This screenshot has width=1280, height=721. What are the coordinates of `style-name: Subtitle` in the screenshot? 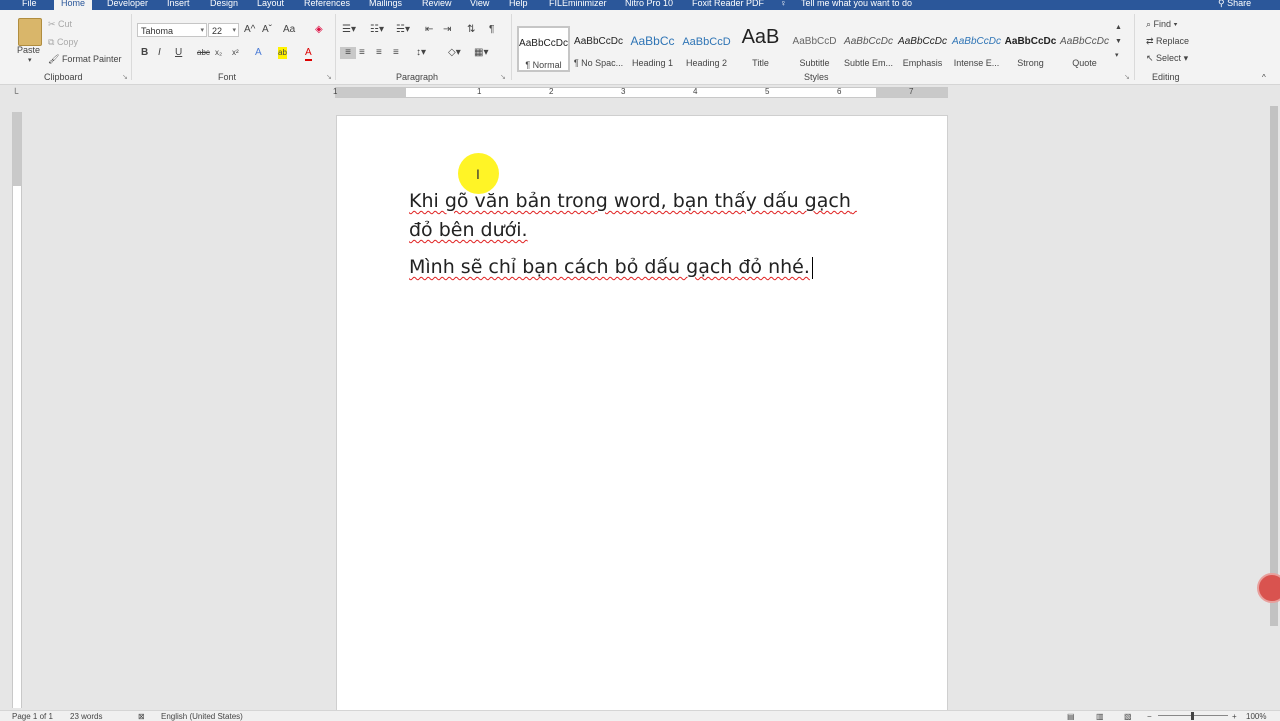 It's located at (814, 63).